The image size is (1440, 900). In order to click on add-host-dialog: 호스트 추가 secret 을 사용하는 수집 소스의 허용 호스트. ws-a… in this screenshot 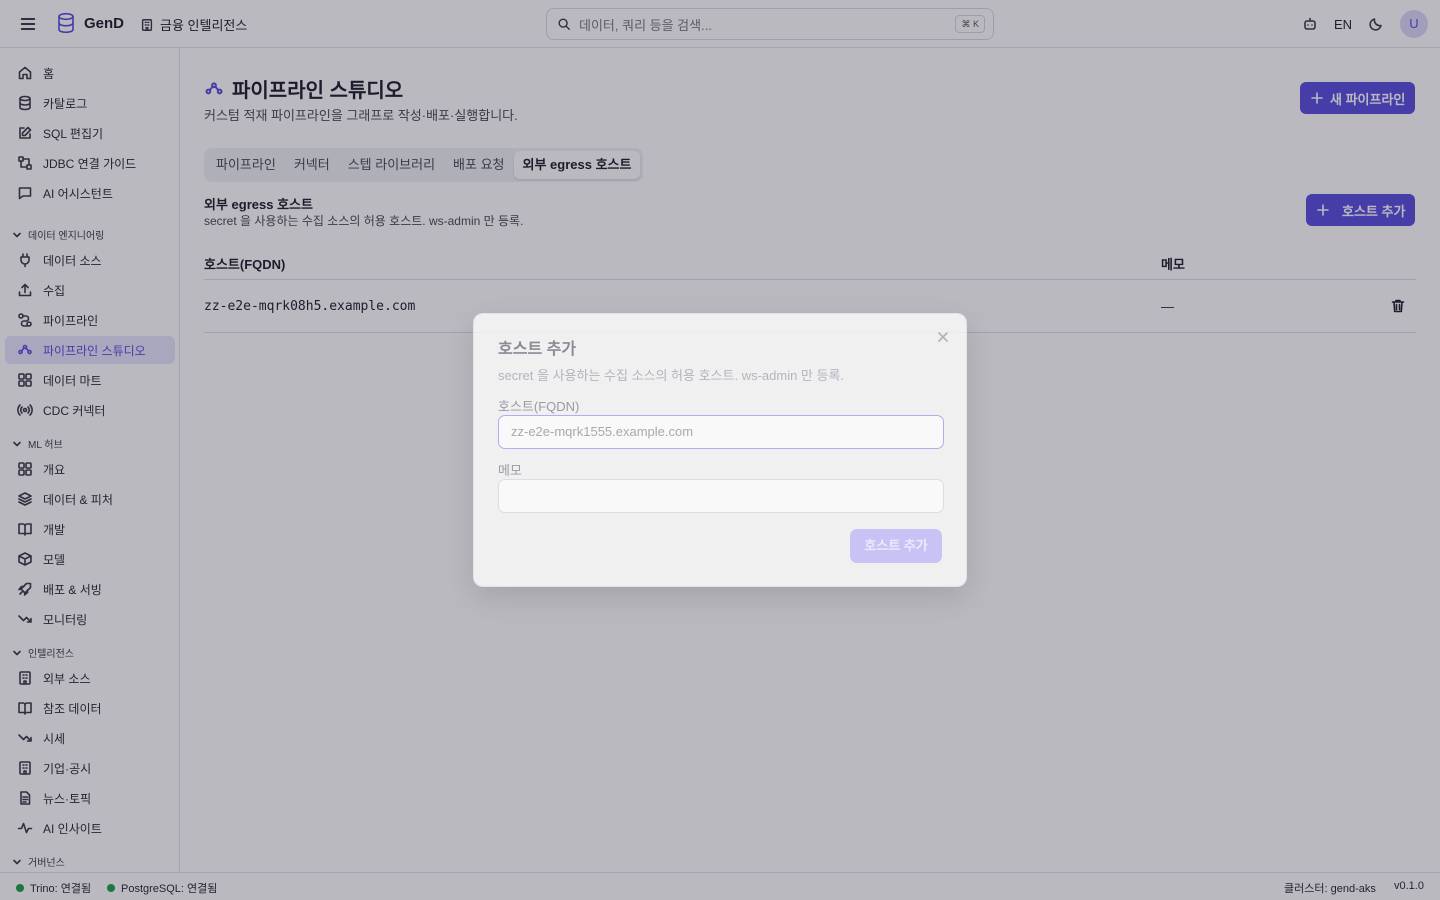, I will do `click(720, 450)`.